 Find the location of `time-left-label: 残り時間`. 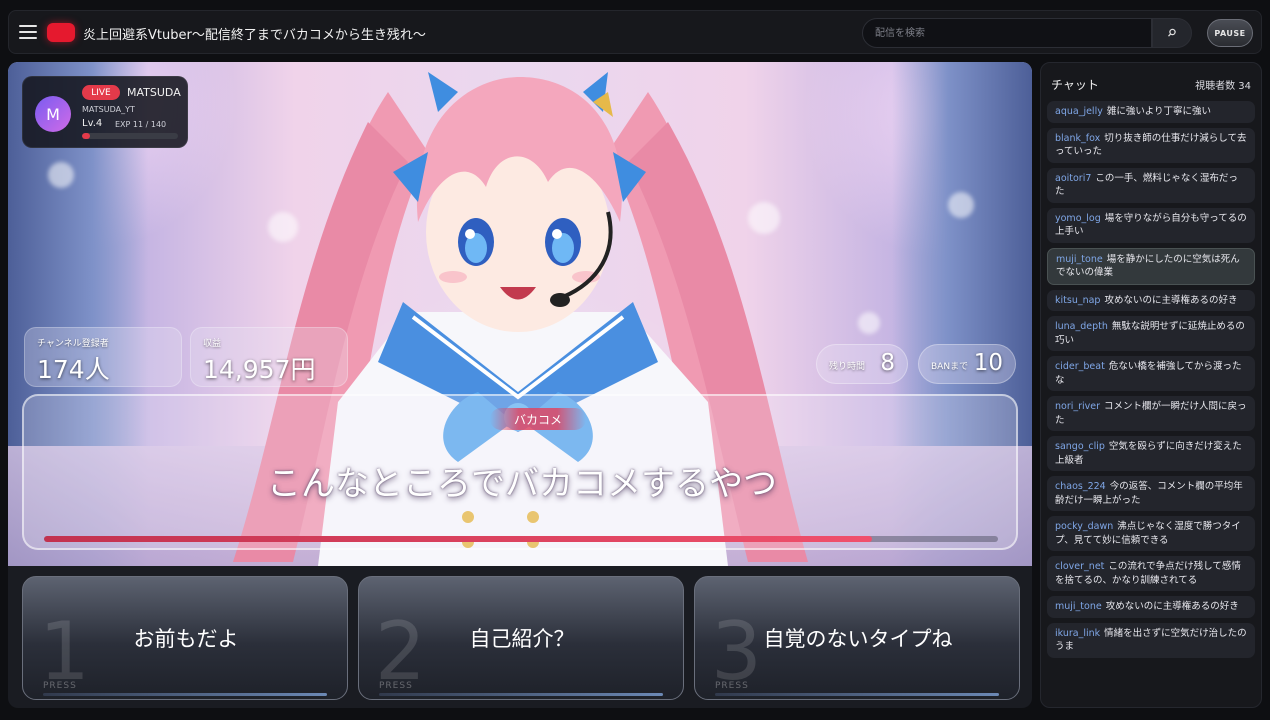

time-left-label: 残り時間 is located at coordinates (847, 367).